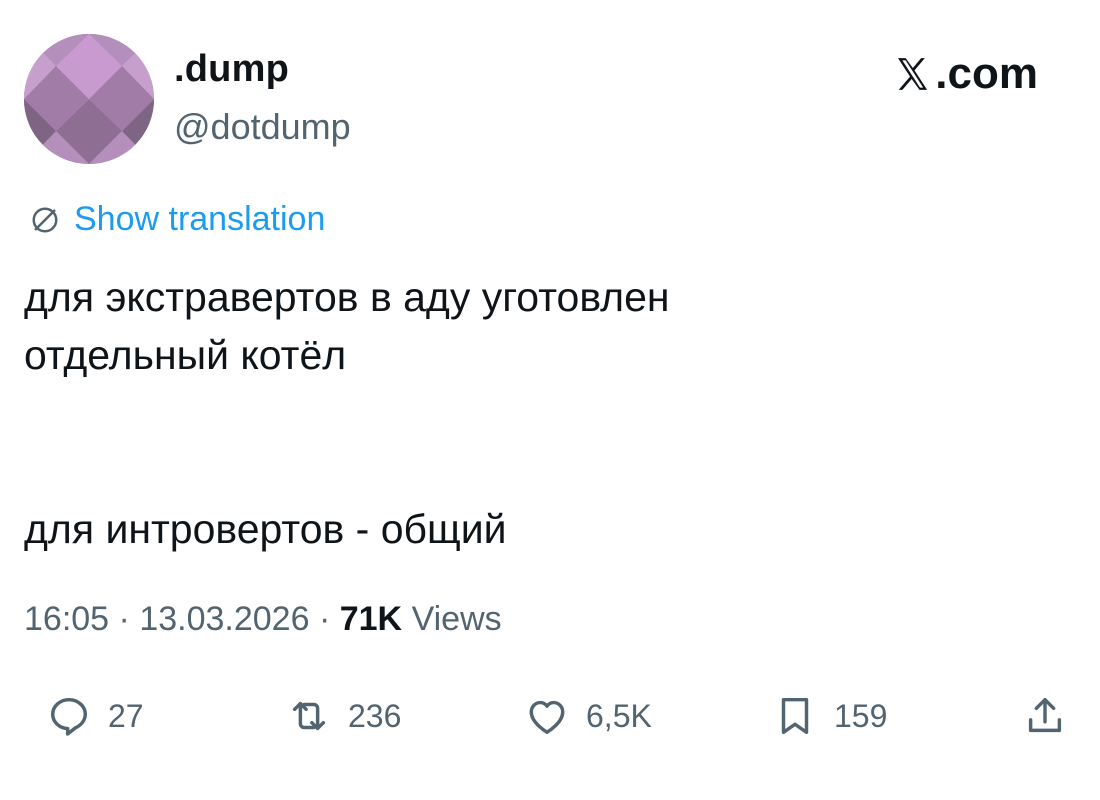  I want to click on show-translation-label: Show translation, so click(200, 219).